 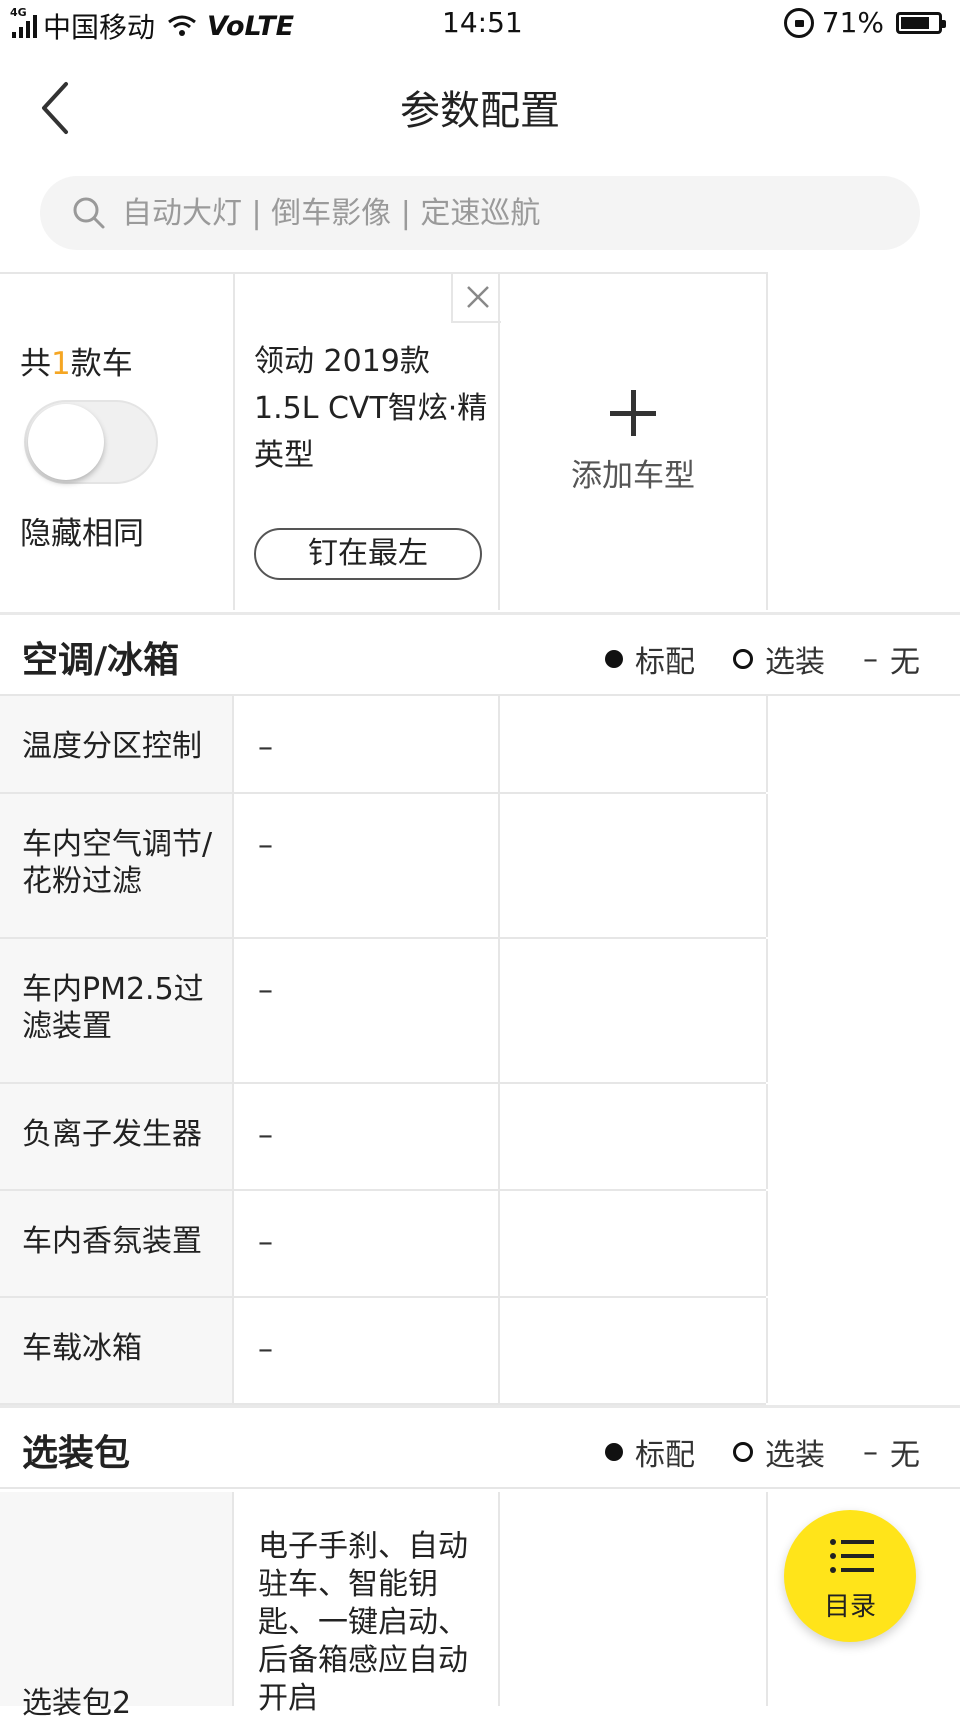 I want to click on rotation-lock-icon, so click(x=798, y=22).